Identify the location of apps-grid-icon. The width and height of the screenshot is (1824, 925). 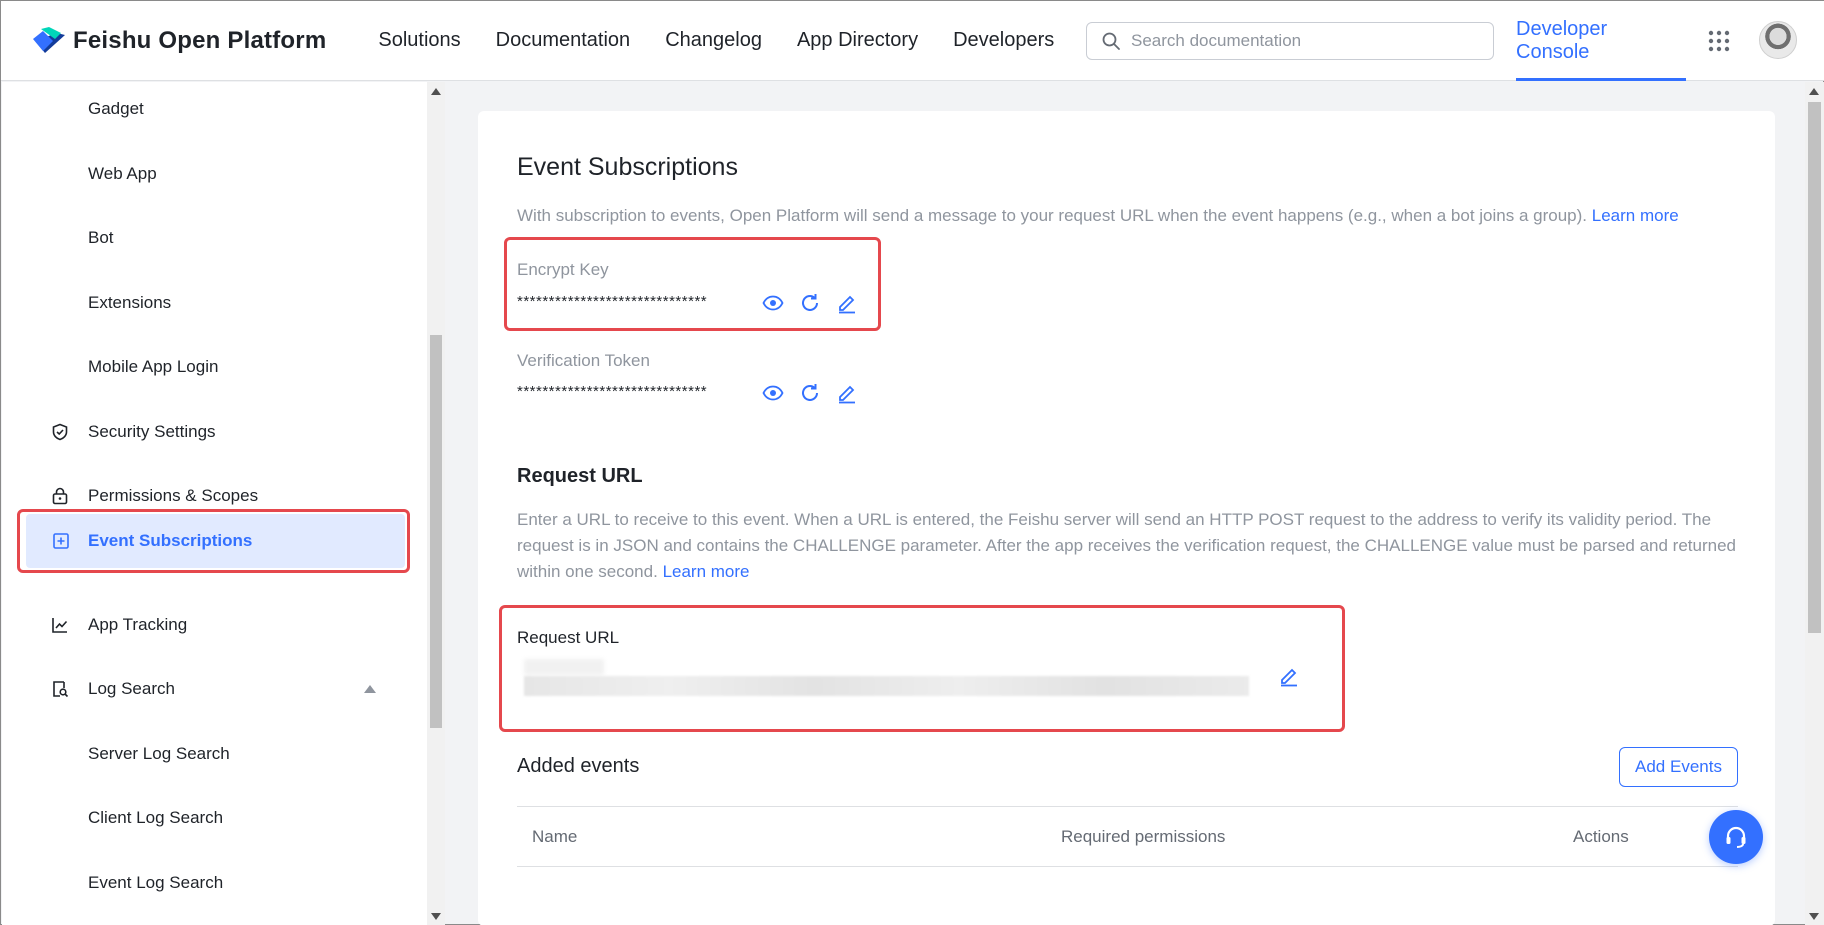
(1719, 41).